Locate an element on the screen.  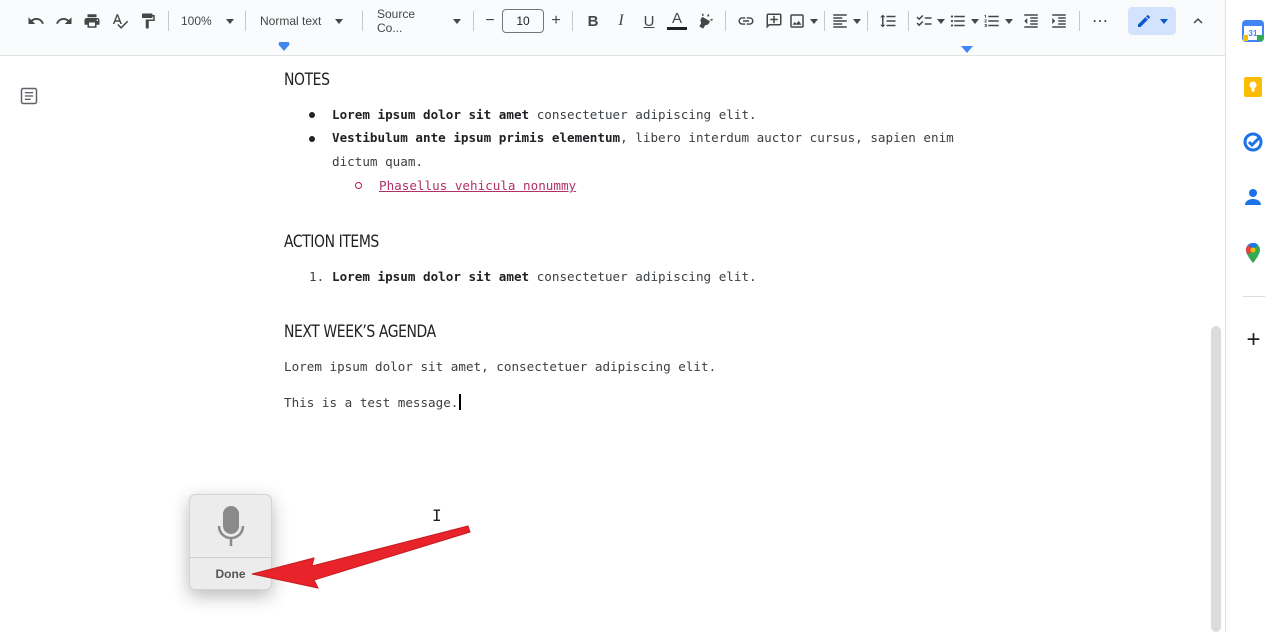
decrease-indent-icon is located at coordinates (1031, 21).